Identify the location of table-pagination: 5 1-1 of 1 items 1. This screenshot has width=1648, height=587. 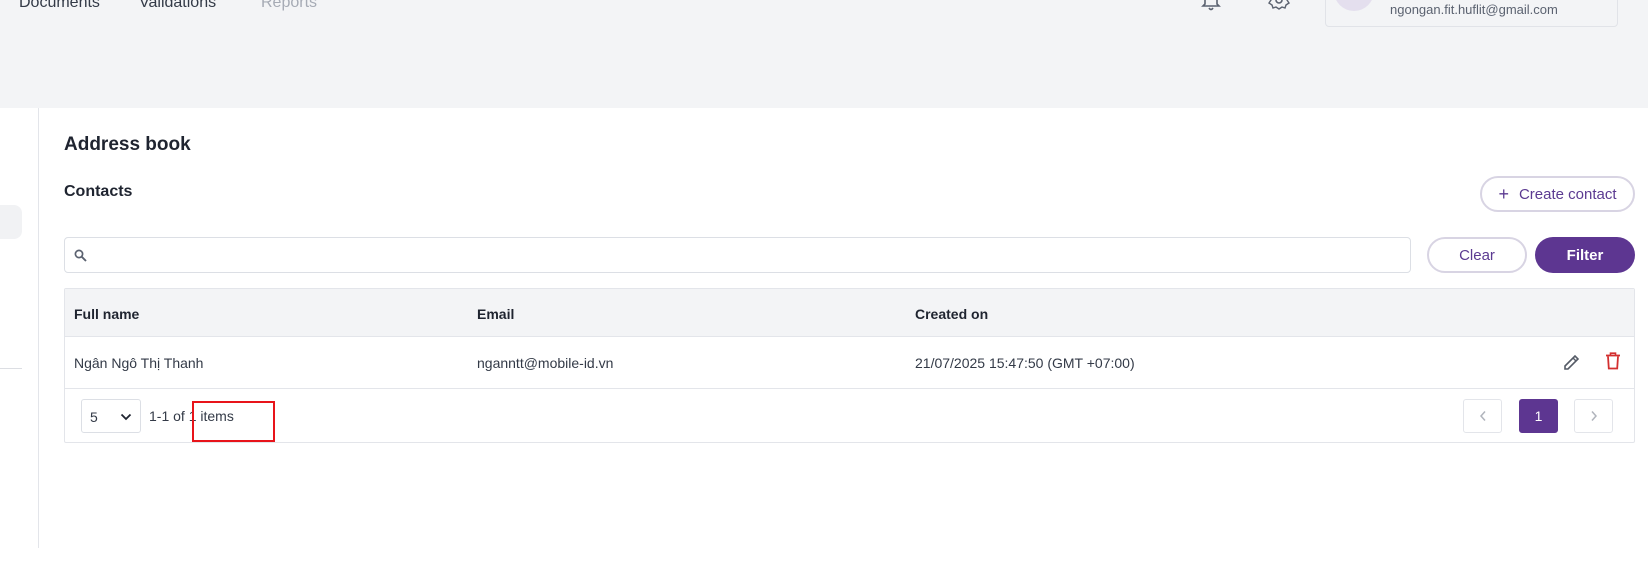
(849, 416).